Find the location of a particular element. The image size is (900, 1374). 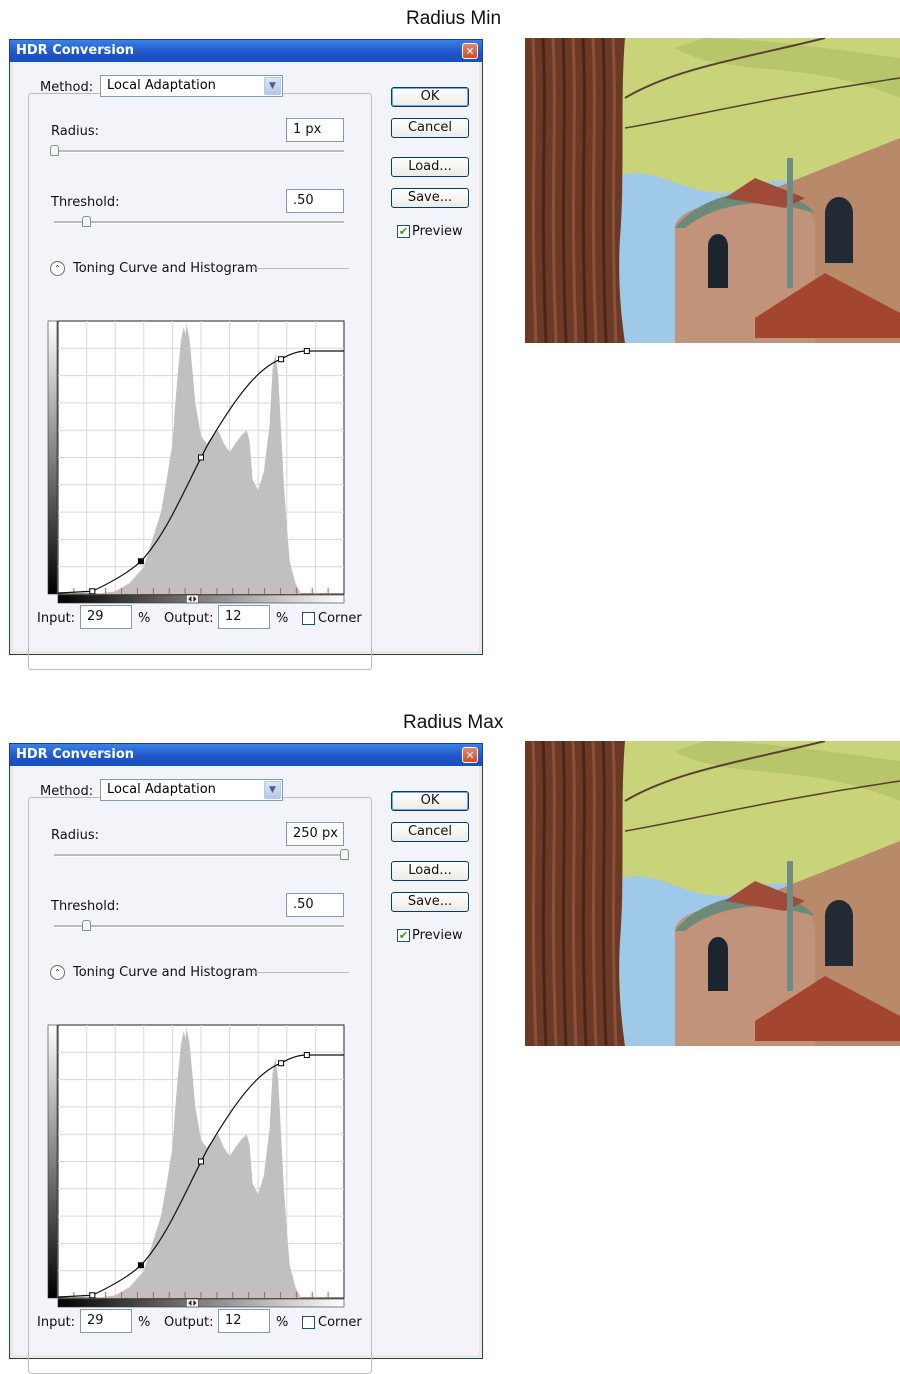

radius-field: 250 px is located at coordinates (315, 834).